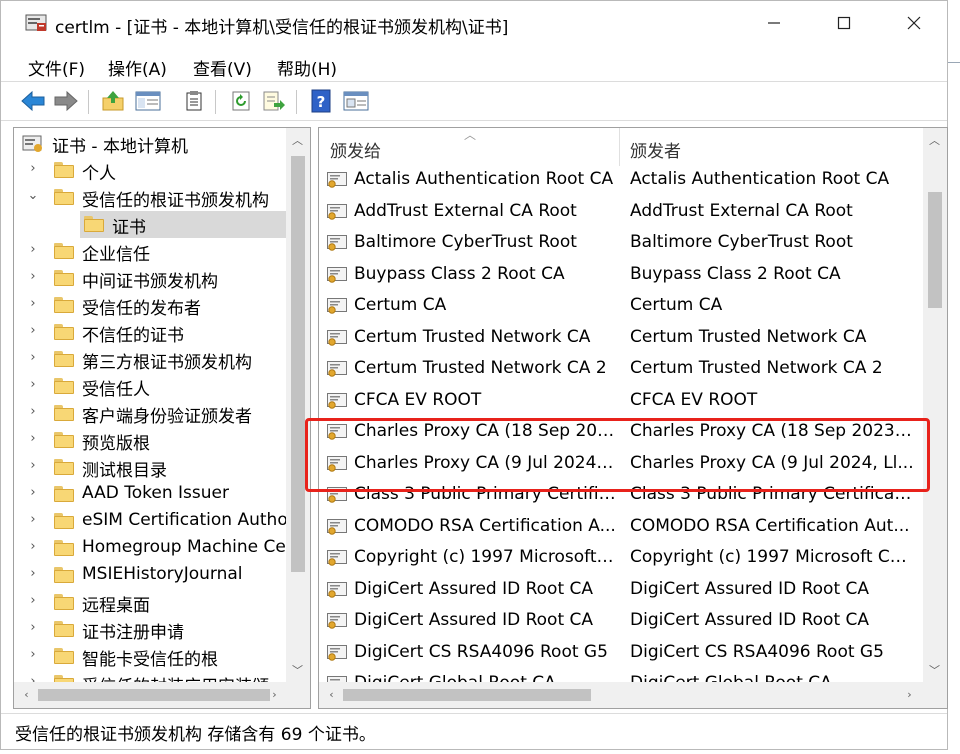 The image size is (960, 754). I want to click on tree-item: › 第三方根证书颁发机构, so click(150, 359).